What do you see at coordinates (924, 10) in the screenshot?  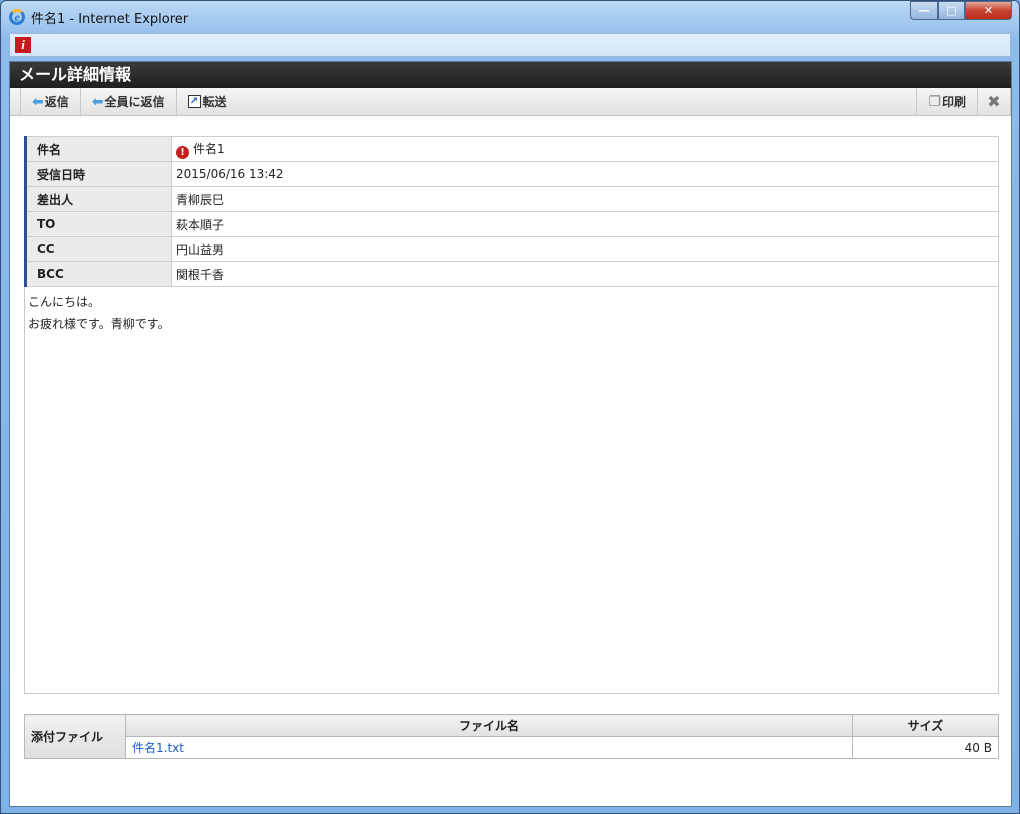 I see `minimize-button: —` at bounding box center [924, 10].